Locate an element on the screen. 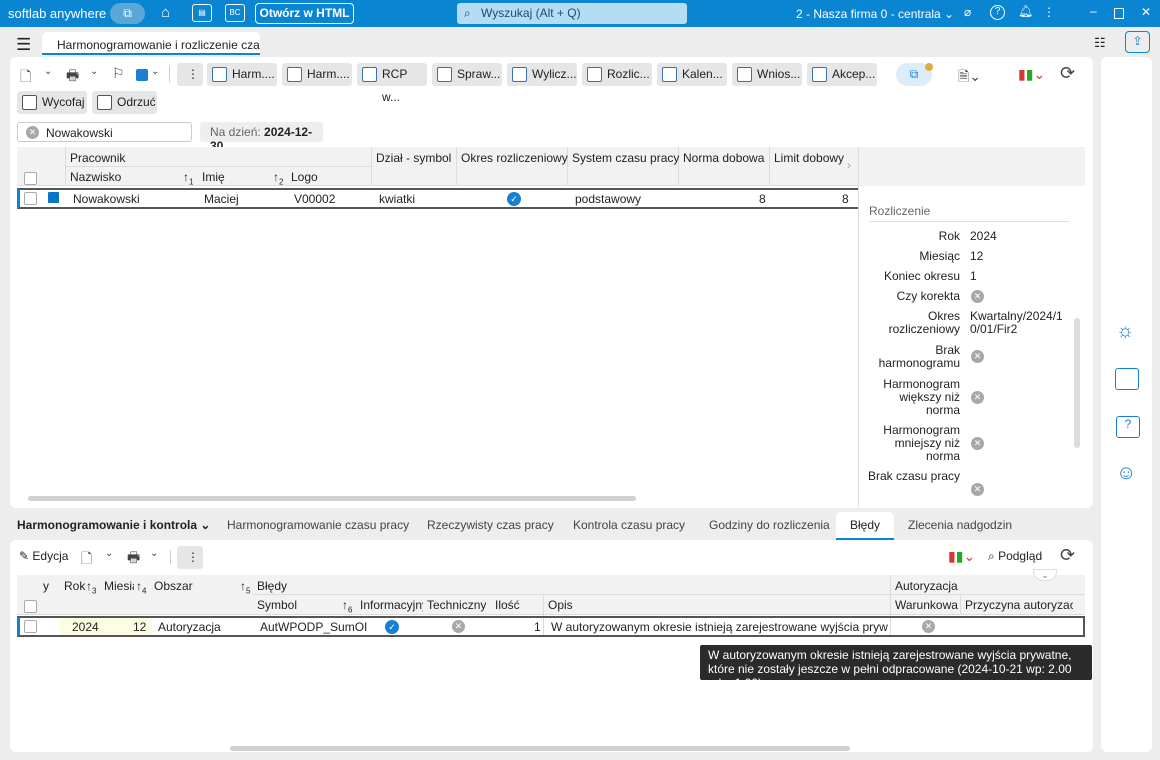 The height and width of the screenshot is (760, 1160). chat-icon is located at coordinates (1127, 379).